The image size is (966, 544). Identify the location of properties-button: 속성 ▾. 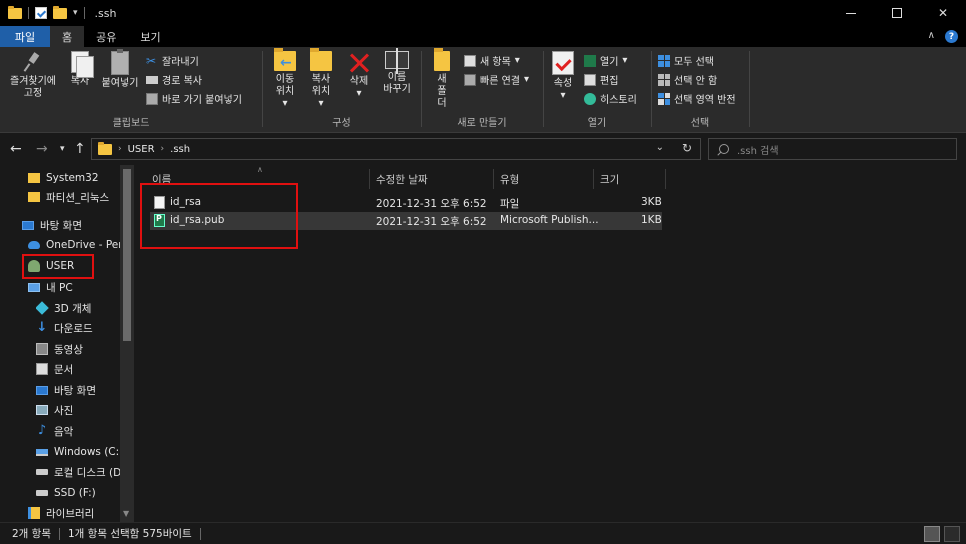
(563, 76).